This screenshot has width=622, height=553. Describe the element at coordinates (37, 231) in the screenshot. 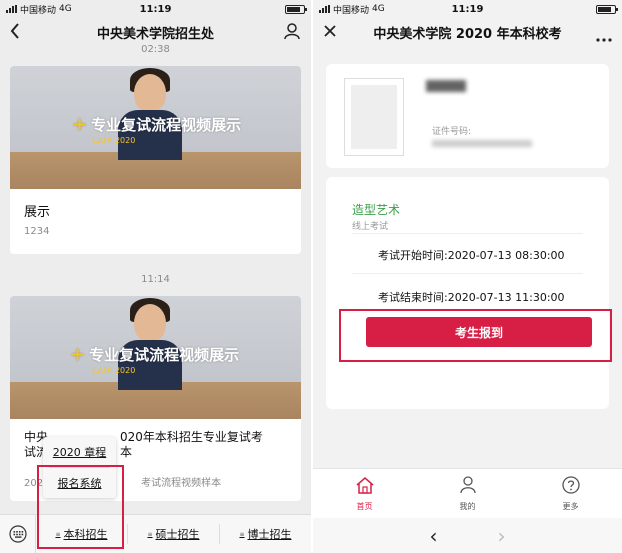

I see `card-subtitle: 1234` at that location.